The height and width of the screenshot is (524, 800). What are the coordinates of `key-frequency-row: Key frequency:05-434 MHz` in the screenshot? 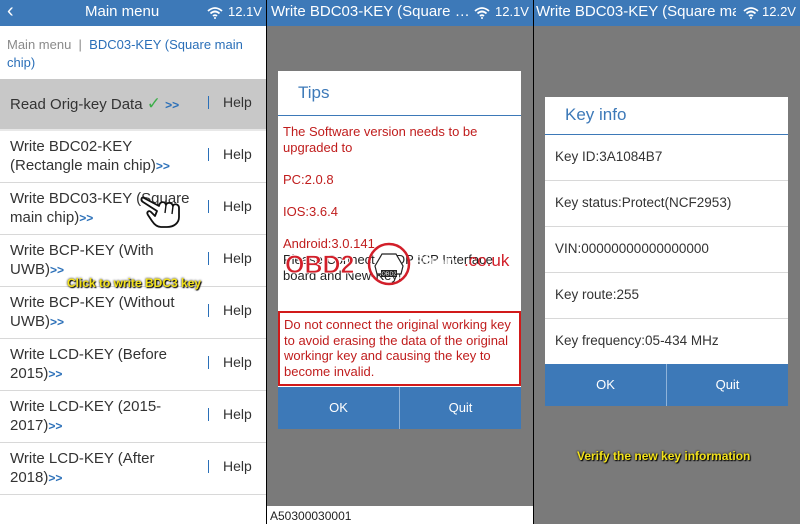 It's located at (666, 342).